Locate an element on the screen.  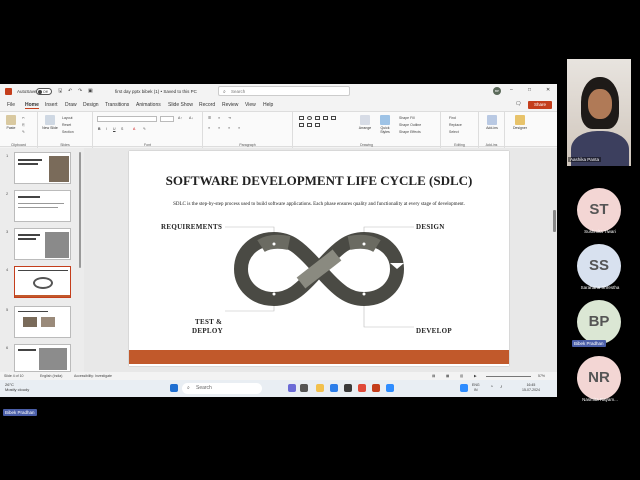
format-painter-icon: ✎ is located at coordinates (23, 132).